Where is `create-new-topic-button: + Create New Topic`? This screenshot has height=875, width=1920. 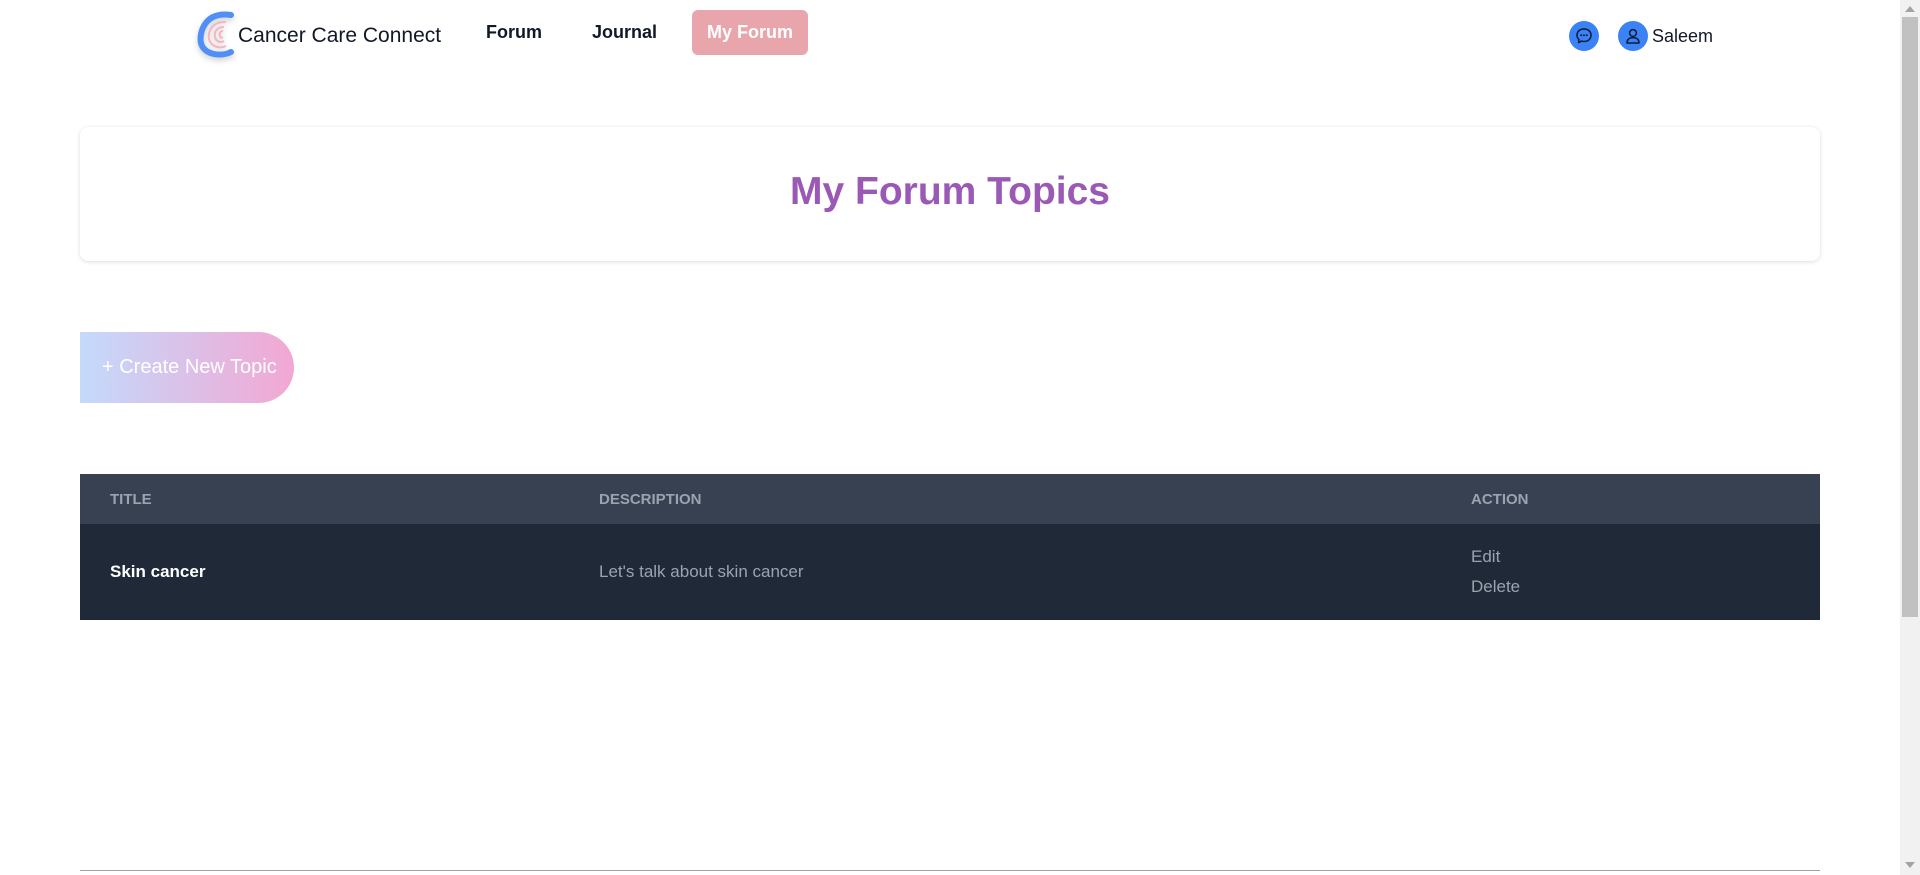 create-new-topic-button: + Create New Topic is located at coordinates (187, 367).